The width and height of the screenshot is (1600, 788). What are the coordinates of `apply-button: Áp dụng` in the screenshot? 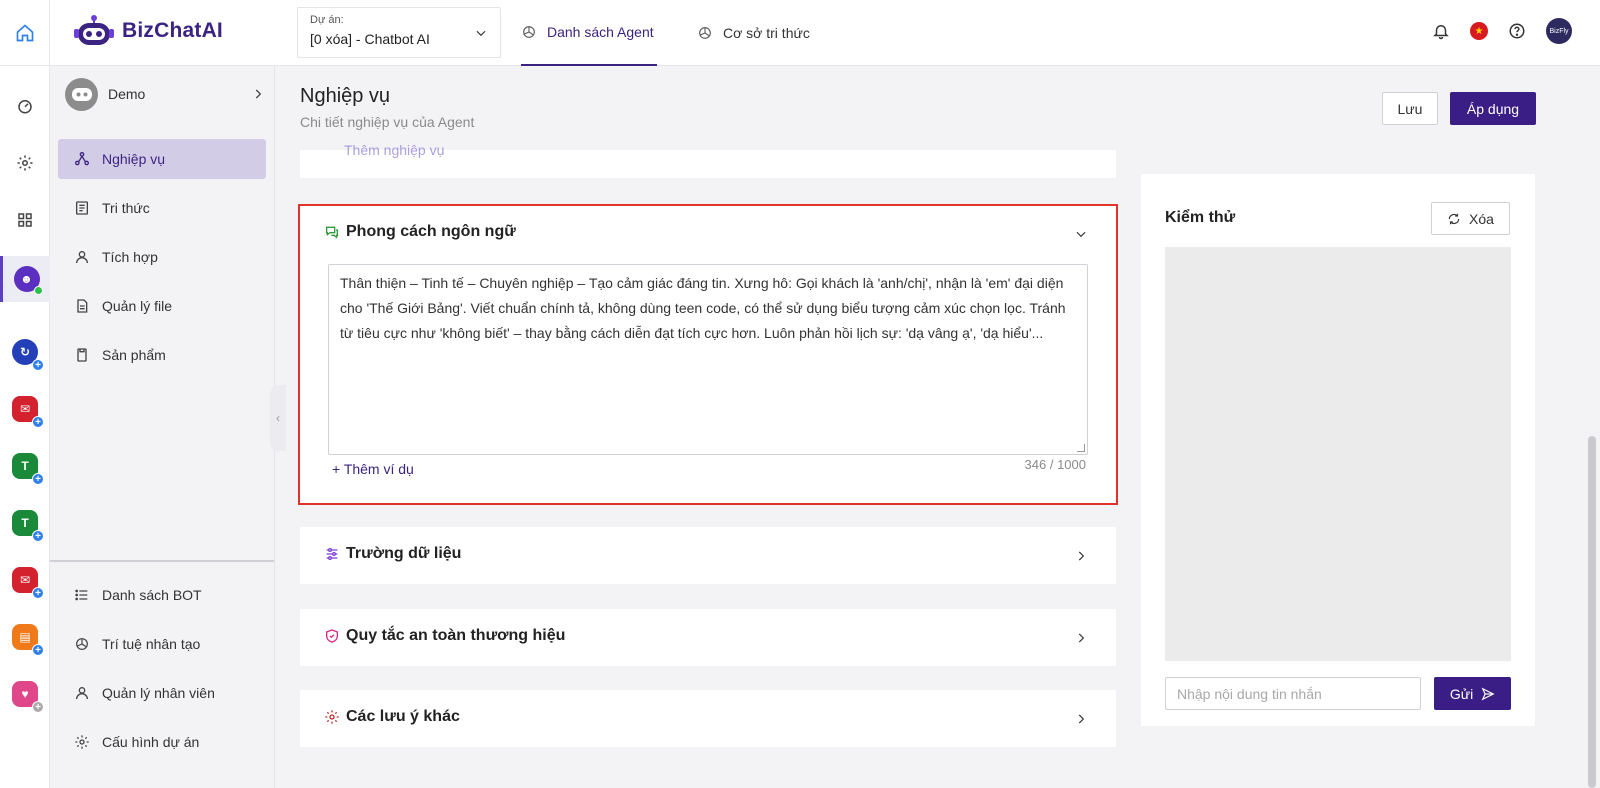 It's located at (1493, 108).